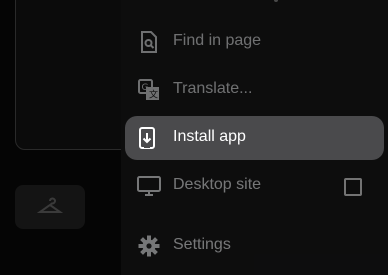 The width and height of the screenshot is (388, 275). Describe the element at coordinates (276, 1) in the screenshot. I see `menu-top-dot` at that location.